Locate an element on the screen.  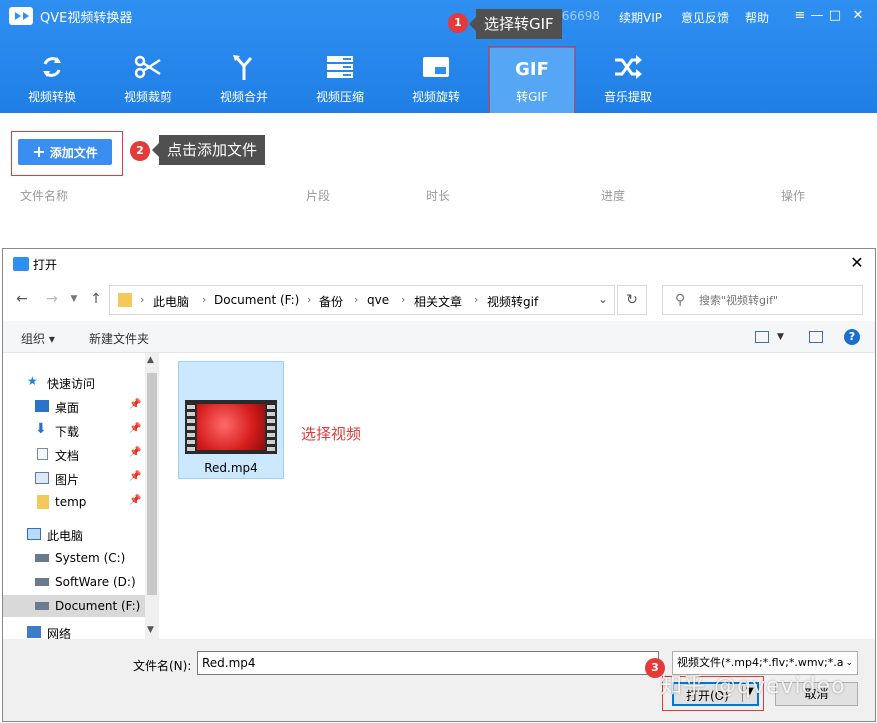
nav-item-drive-f: Document (F:) is located at coordinates (74, 606).